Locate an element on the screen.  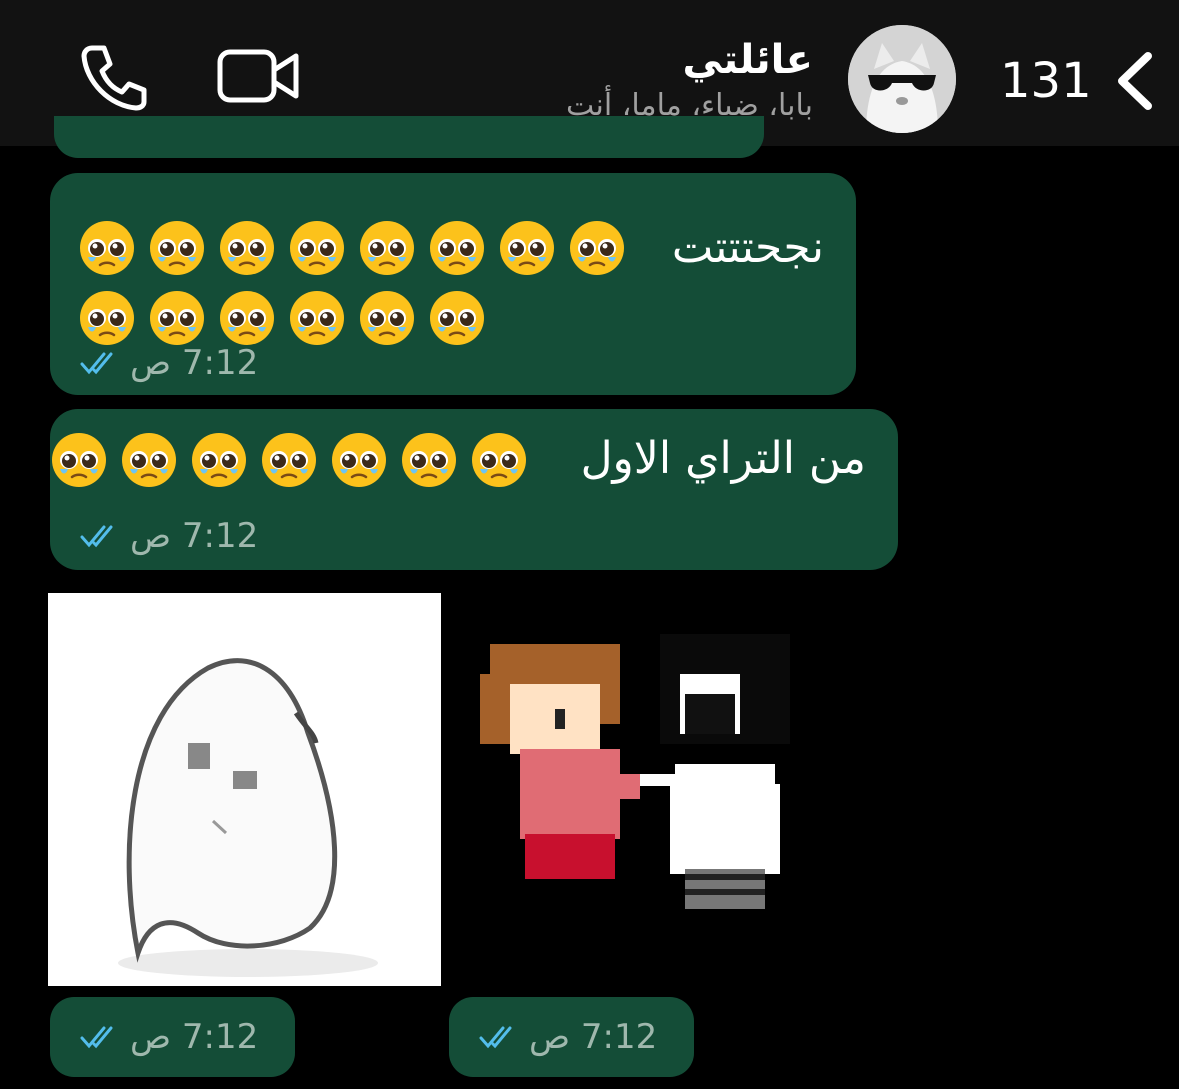
chevron-left-icon is located at coordinates (1134, 81).